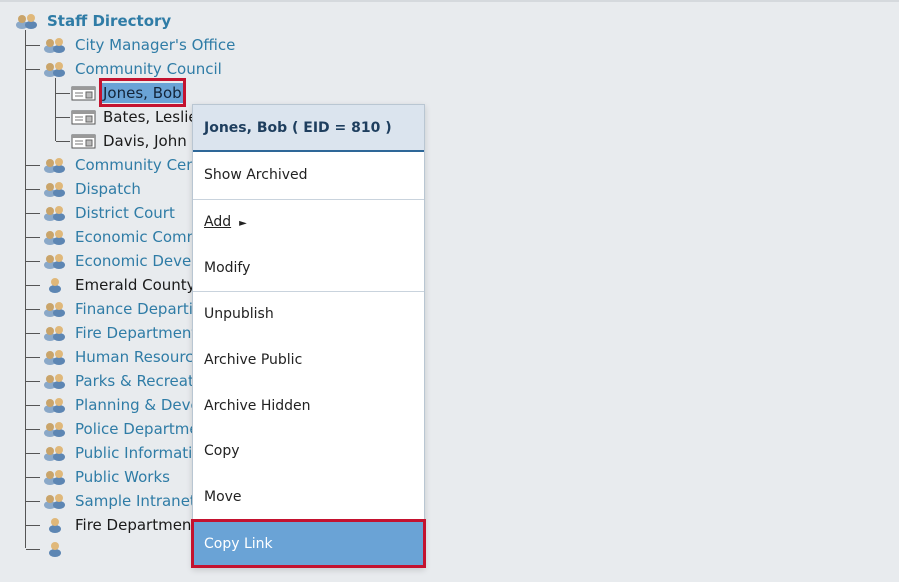  What do you see at coordinates (108, 189) in the screenshot?
I see `department-label: Dispatch` at bounding box center [108, 189].